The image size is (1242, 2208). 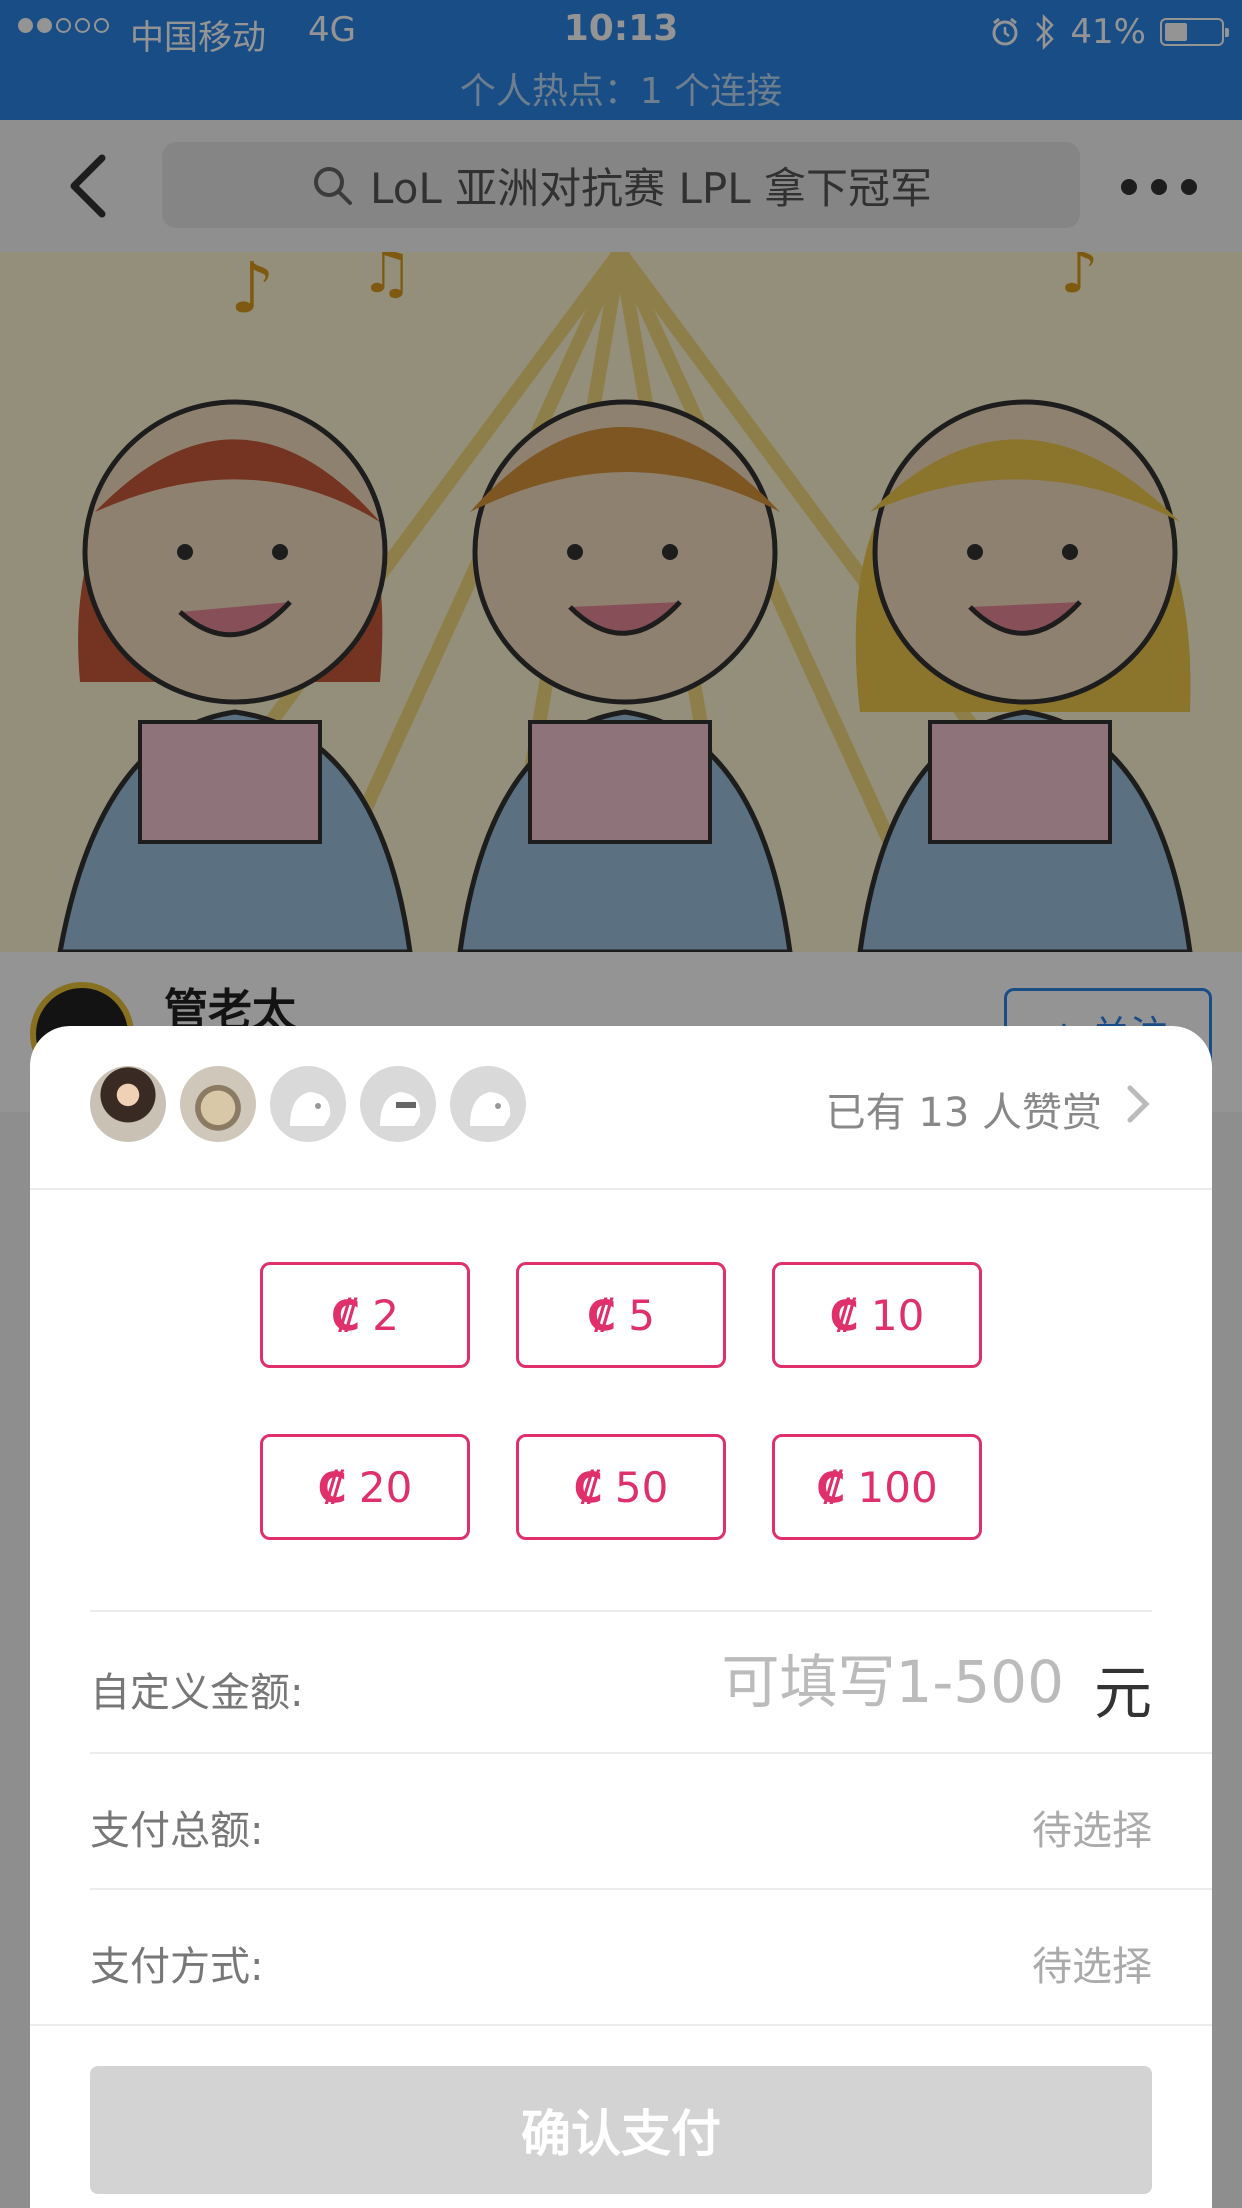 What do you see at coordinates (621, 1958) in the screenshot?
I see `payment-method-row: 支付方式: 待选择` at bounding box center [621, 1958].